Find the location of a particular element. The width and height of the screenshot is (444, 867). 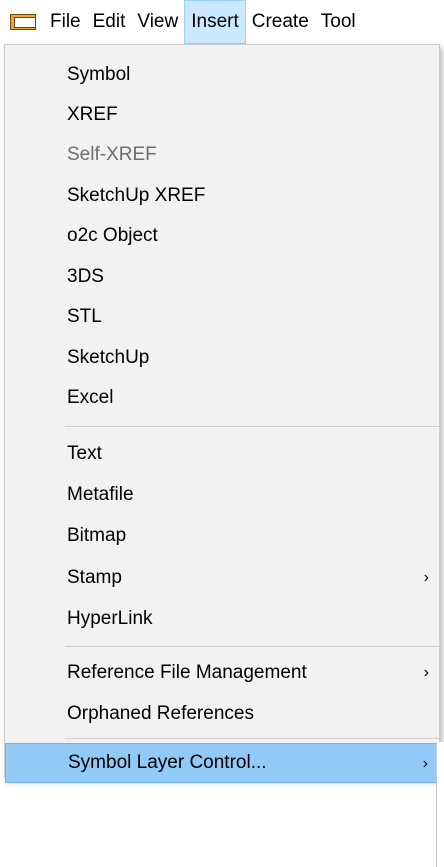

menu-insert: Insert is located at coordinates (215, 22).